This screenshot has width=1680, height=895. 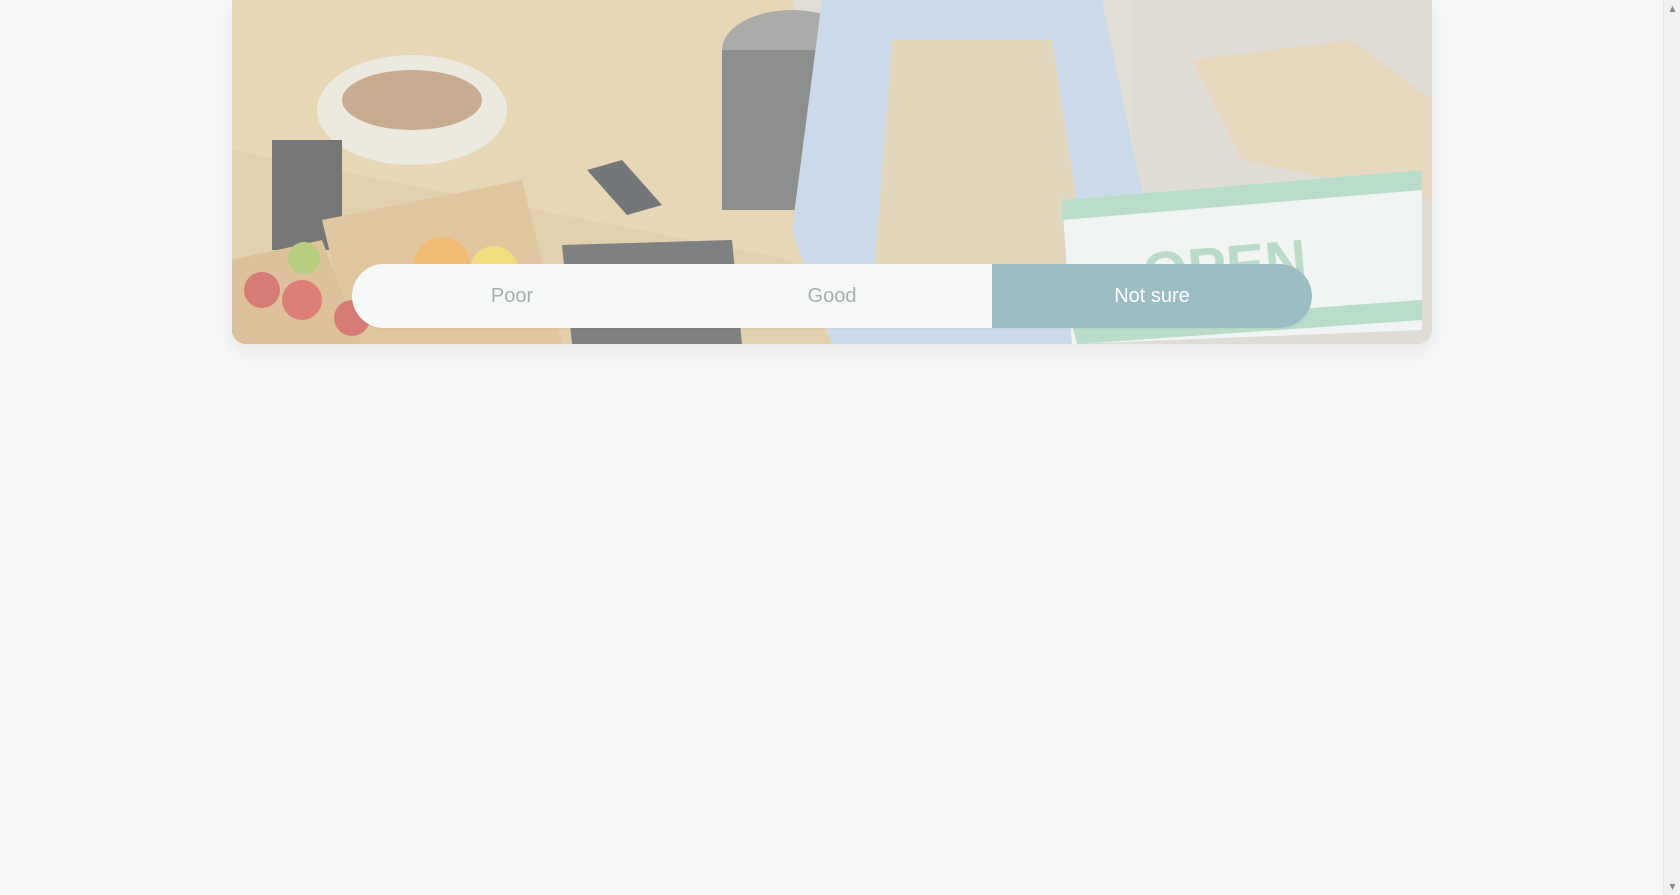 What do you see at coordinates (1672, 8) in the screenshot?
I see `scroll-up-arrow-icon: ▲` at bounding box center [1672, 8].